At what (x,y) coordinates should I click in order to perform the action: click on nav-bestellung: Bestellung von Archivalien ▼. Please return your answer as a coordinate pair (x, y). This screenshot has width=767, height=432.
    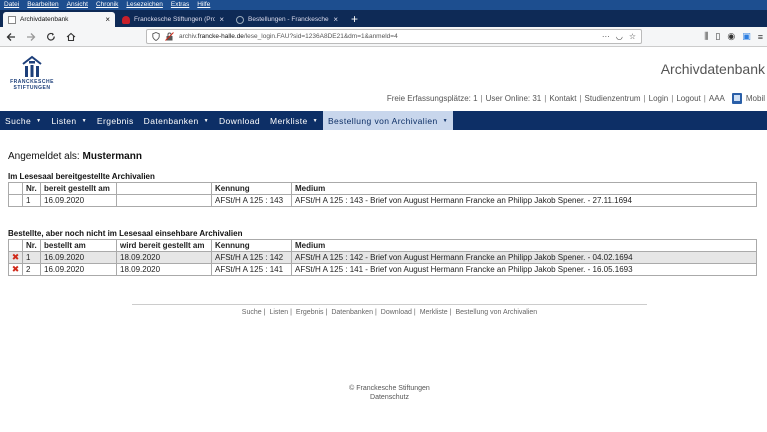
    Looking at the image, I should click on (387, 120).